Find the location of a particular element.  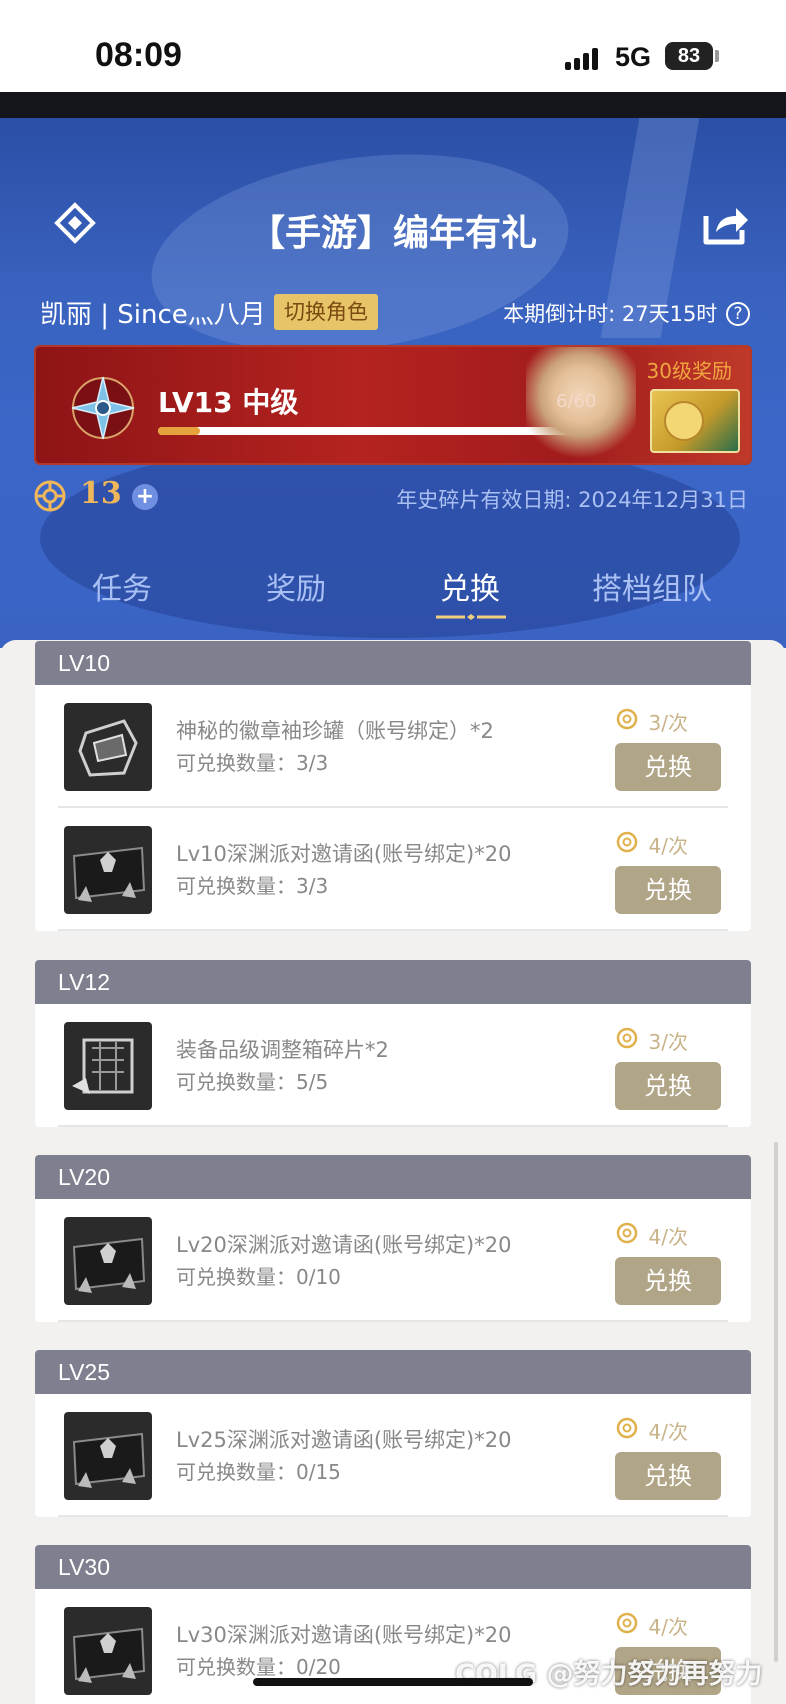

level-label: LV13 中级 is located at coordinates (228, 402).